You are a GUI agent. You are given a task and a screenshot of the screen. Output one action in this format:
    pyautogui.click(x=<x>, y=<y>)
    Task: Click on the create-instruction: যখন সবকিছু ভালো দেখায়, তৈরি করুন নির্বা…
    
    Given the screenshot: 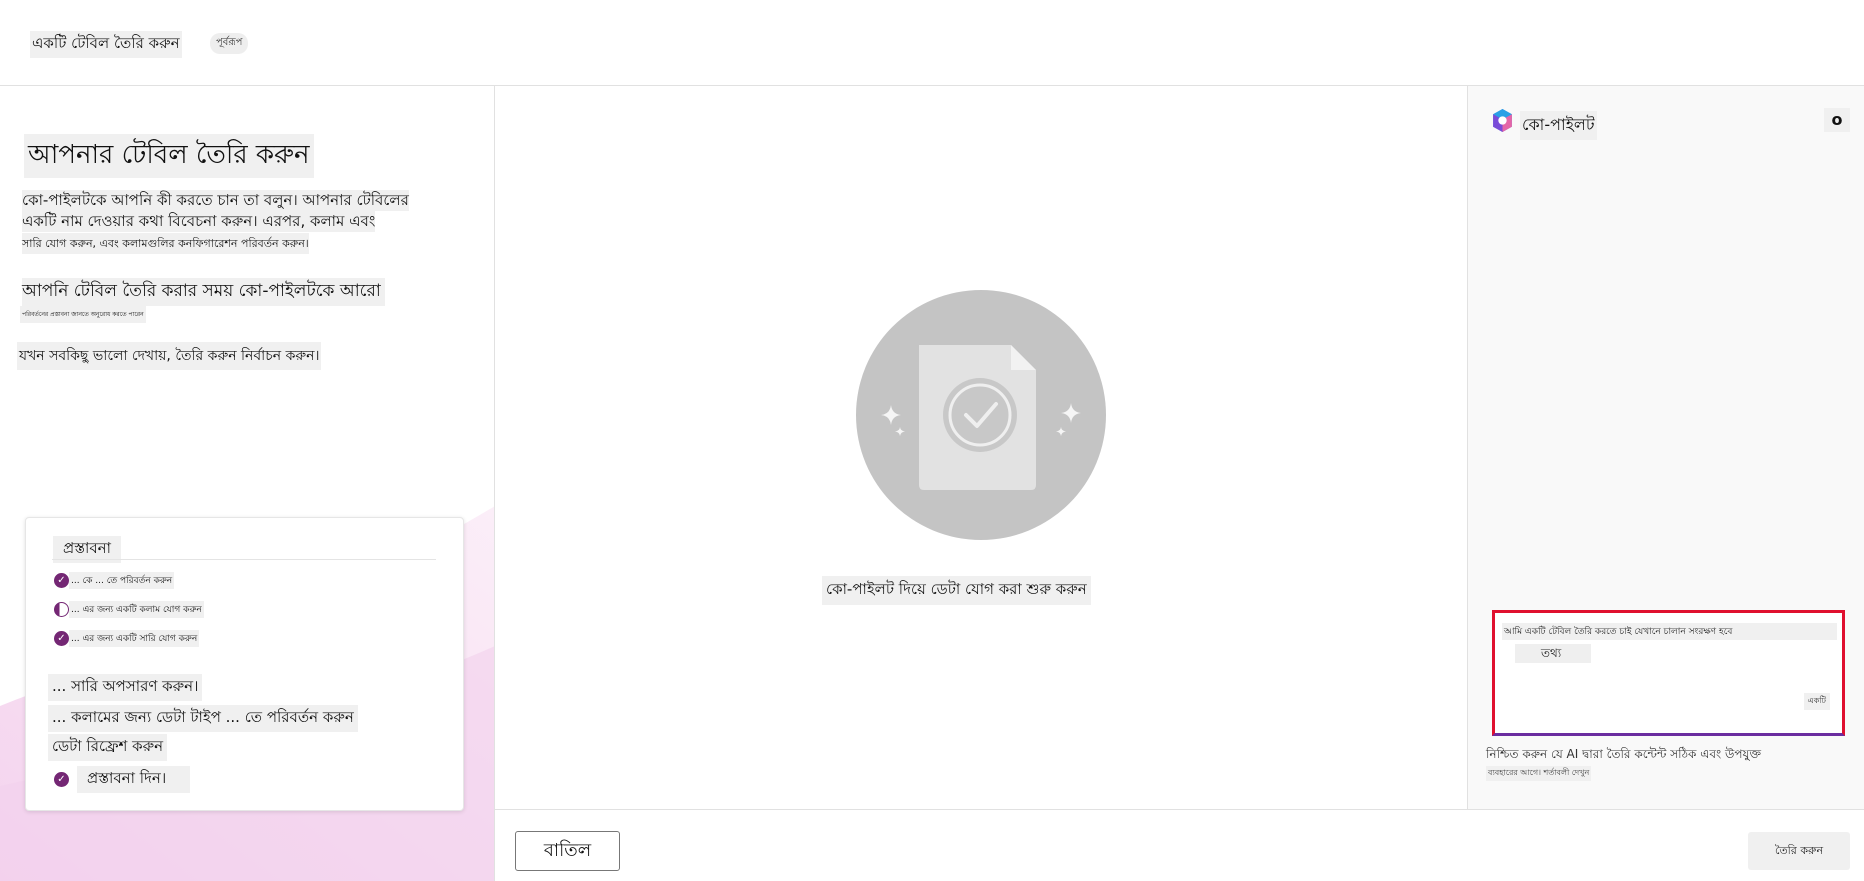 What is the action you would take?
    pyautogui.click(x=169, y=356)
    